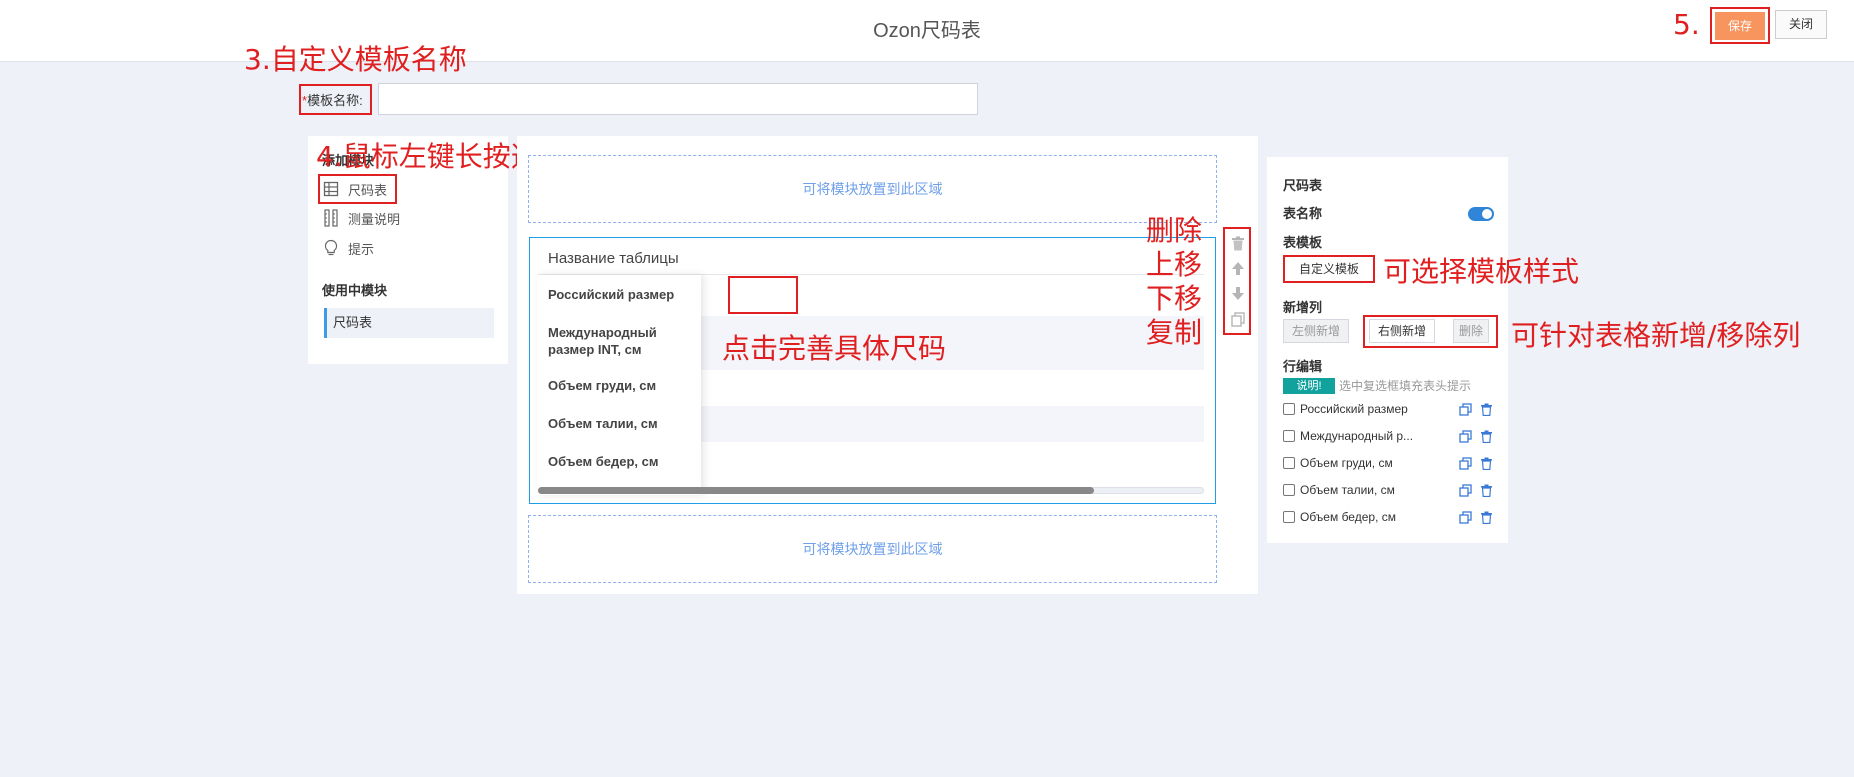  Describe the element at coordinates (816, 490) in the screenshot. I see `horizontal-scrollbar-thumb` at that location.